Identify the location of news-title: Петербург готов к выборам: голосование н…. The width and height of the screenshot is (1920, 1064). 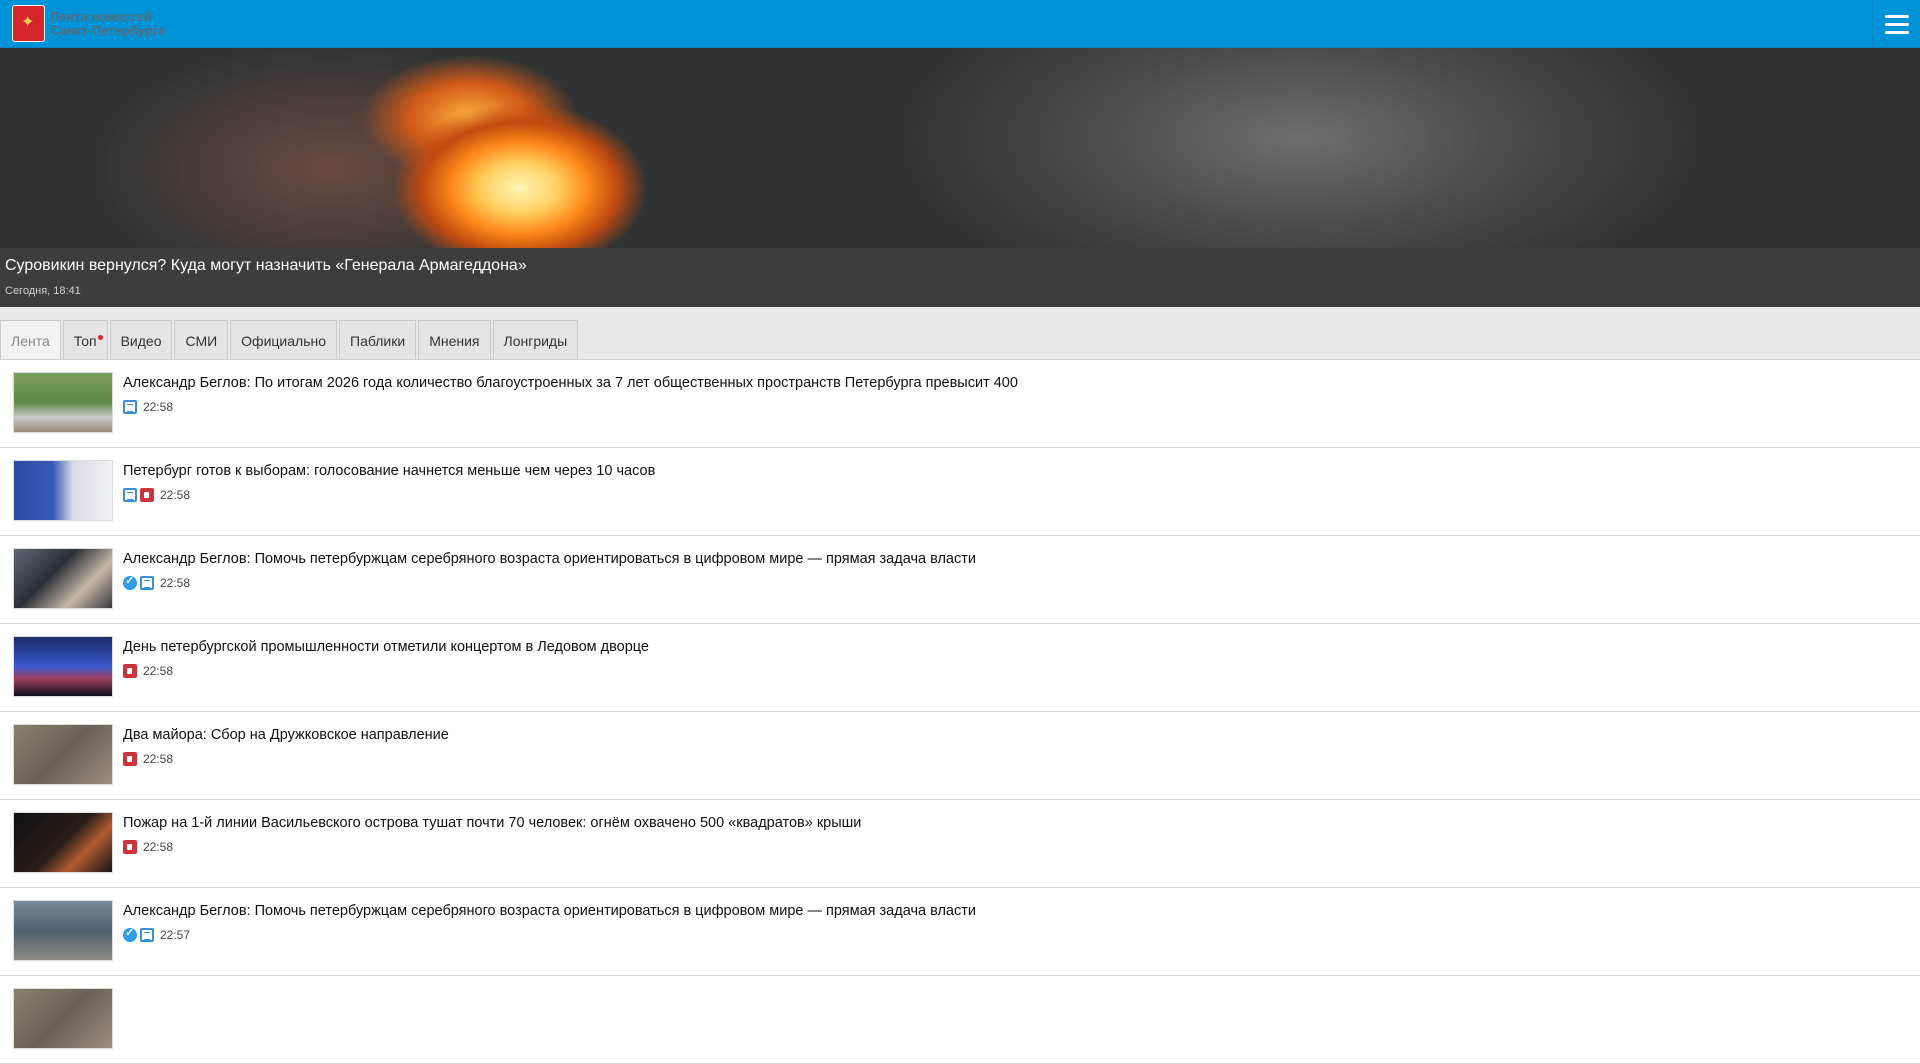
(389, 471).